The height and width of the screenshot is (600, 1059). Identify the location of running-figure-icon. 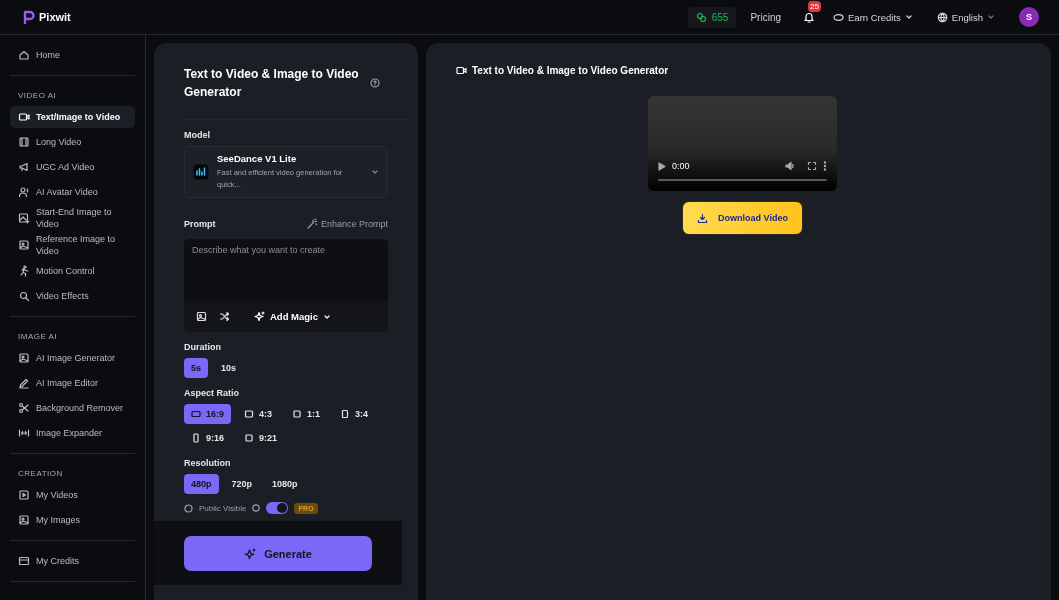
(24, 271).